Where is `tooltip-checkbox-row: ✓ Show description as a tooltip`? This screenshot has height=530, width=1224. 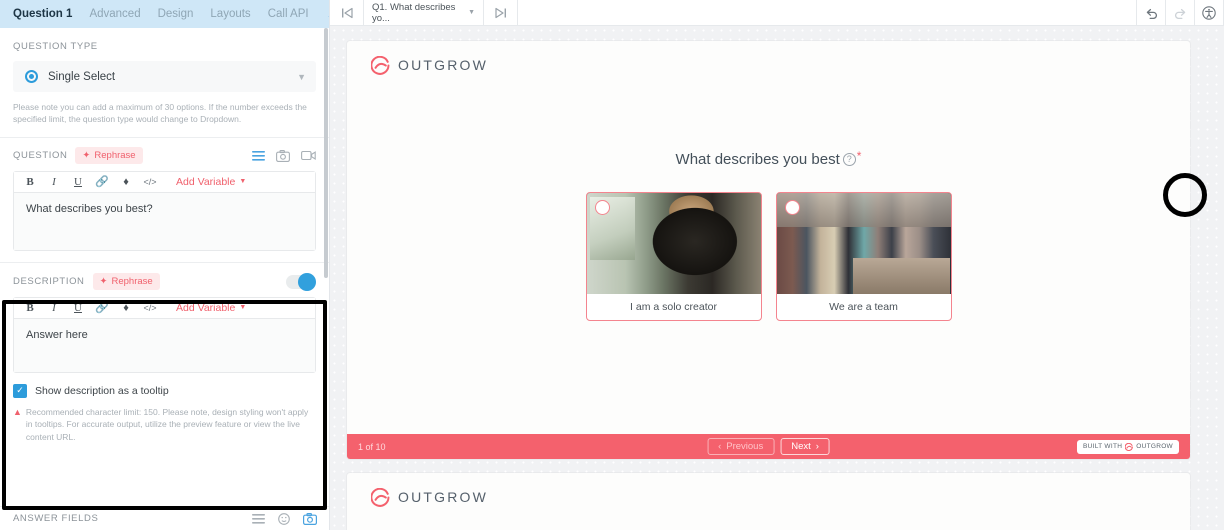
tooltip-checkbox-row: ✓ Show description as a tooltip is located at coordinates (164, 390).